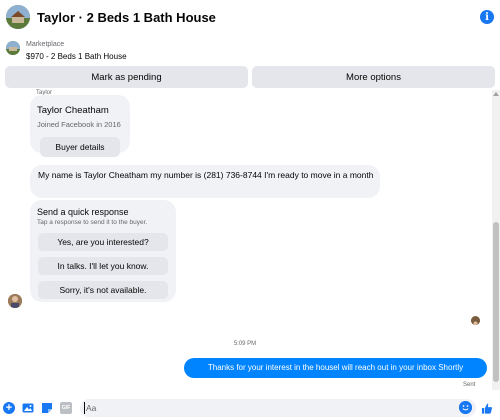 This screenshot has height=420, width=500. What do you see at coordinates (496, 302) in the screenshot?
I see `scrollbar-thumb` at bounding box center [496, 302].